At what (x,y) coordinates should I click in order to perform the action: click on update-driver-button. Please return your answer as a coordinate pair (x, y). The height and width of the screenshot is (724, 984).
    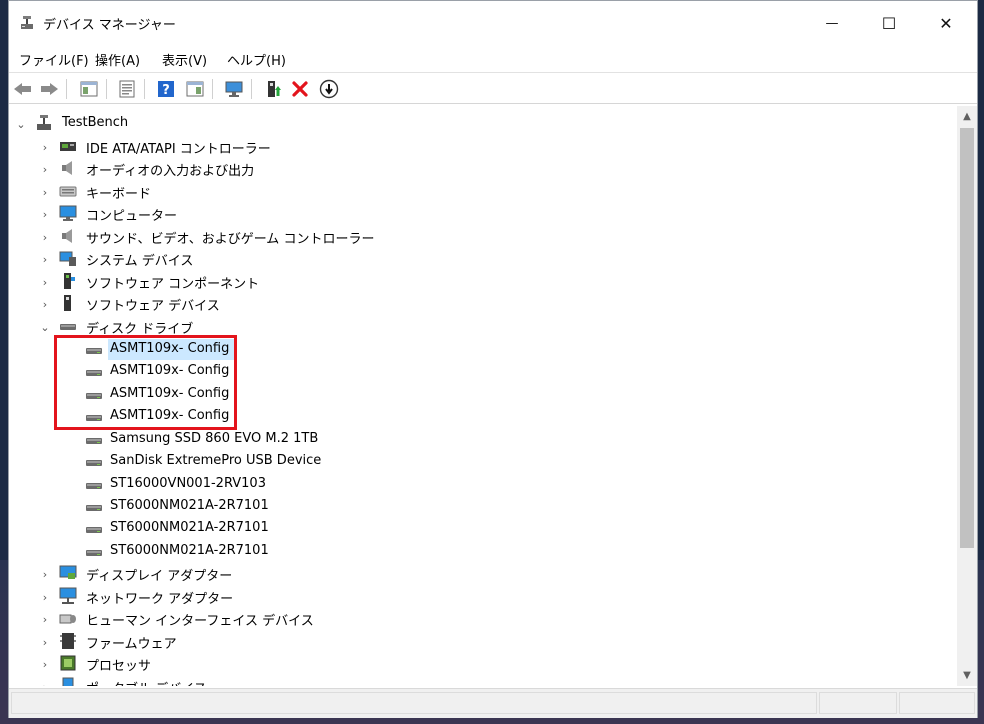
    Looking at the image, I should click on (273, 89).